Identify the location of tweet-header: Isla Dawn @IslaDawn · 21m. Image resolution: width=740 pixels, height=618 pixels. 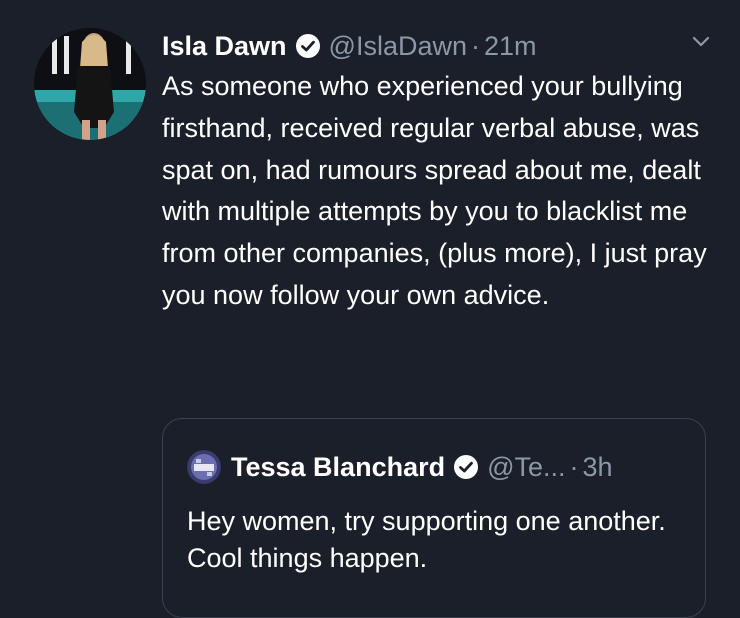
(349, 46).